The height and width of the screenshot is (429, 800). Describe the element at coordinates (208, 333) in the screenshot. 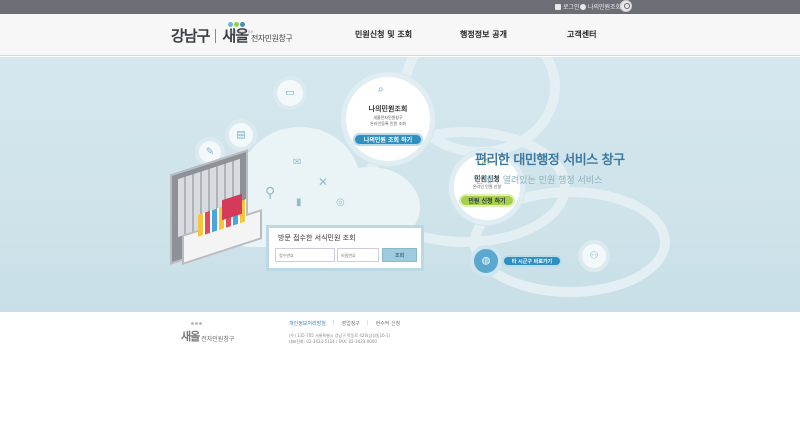

I see `footer-logo: 새올 전자민원창구` at that location.